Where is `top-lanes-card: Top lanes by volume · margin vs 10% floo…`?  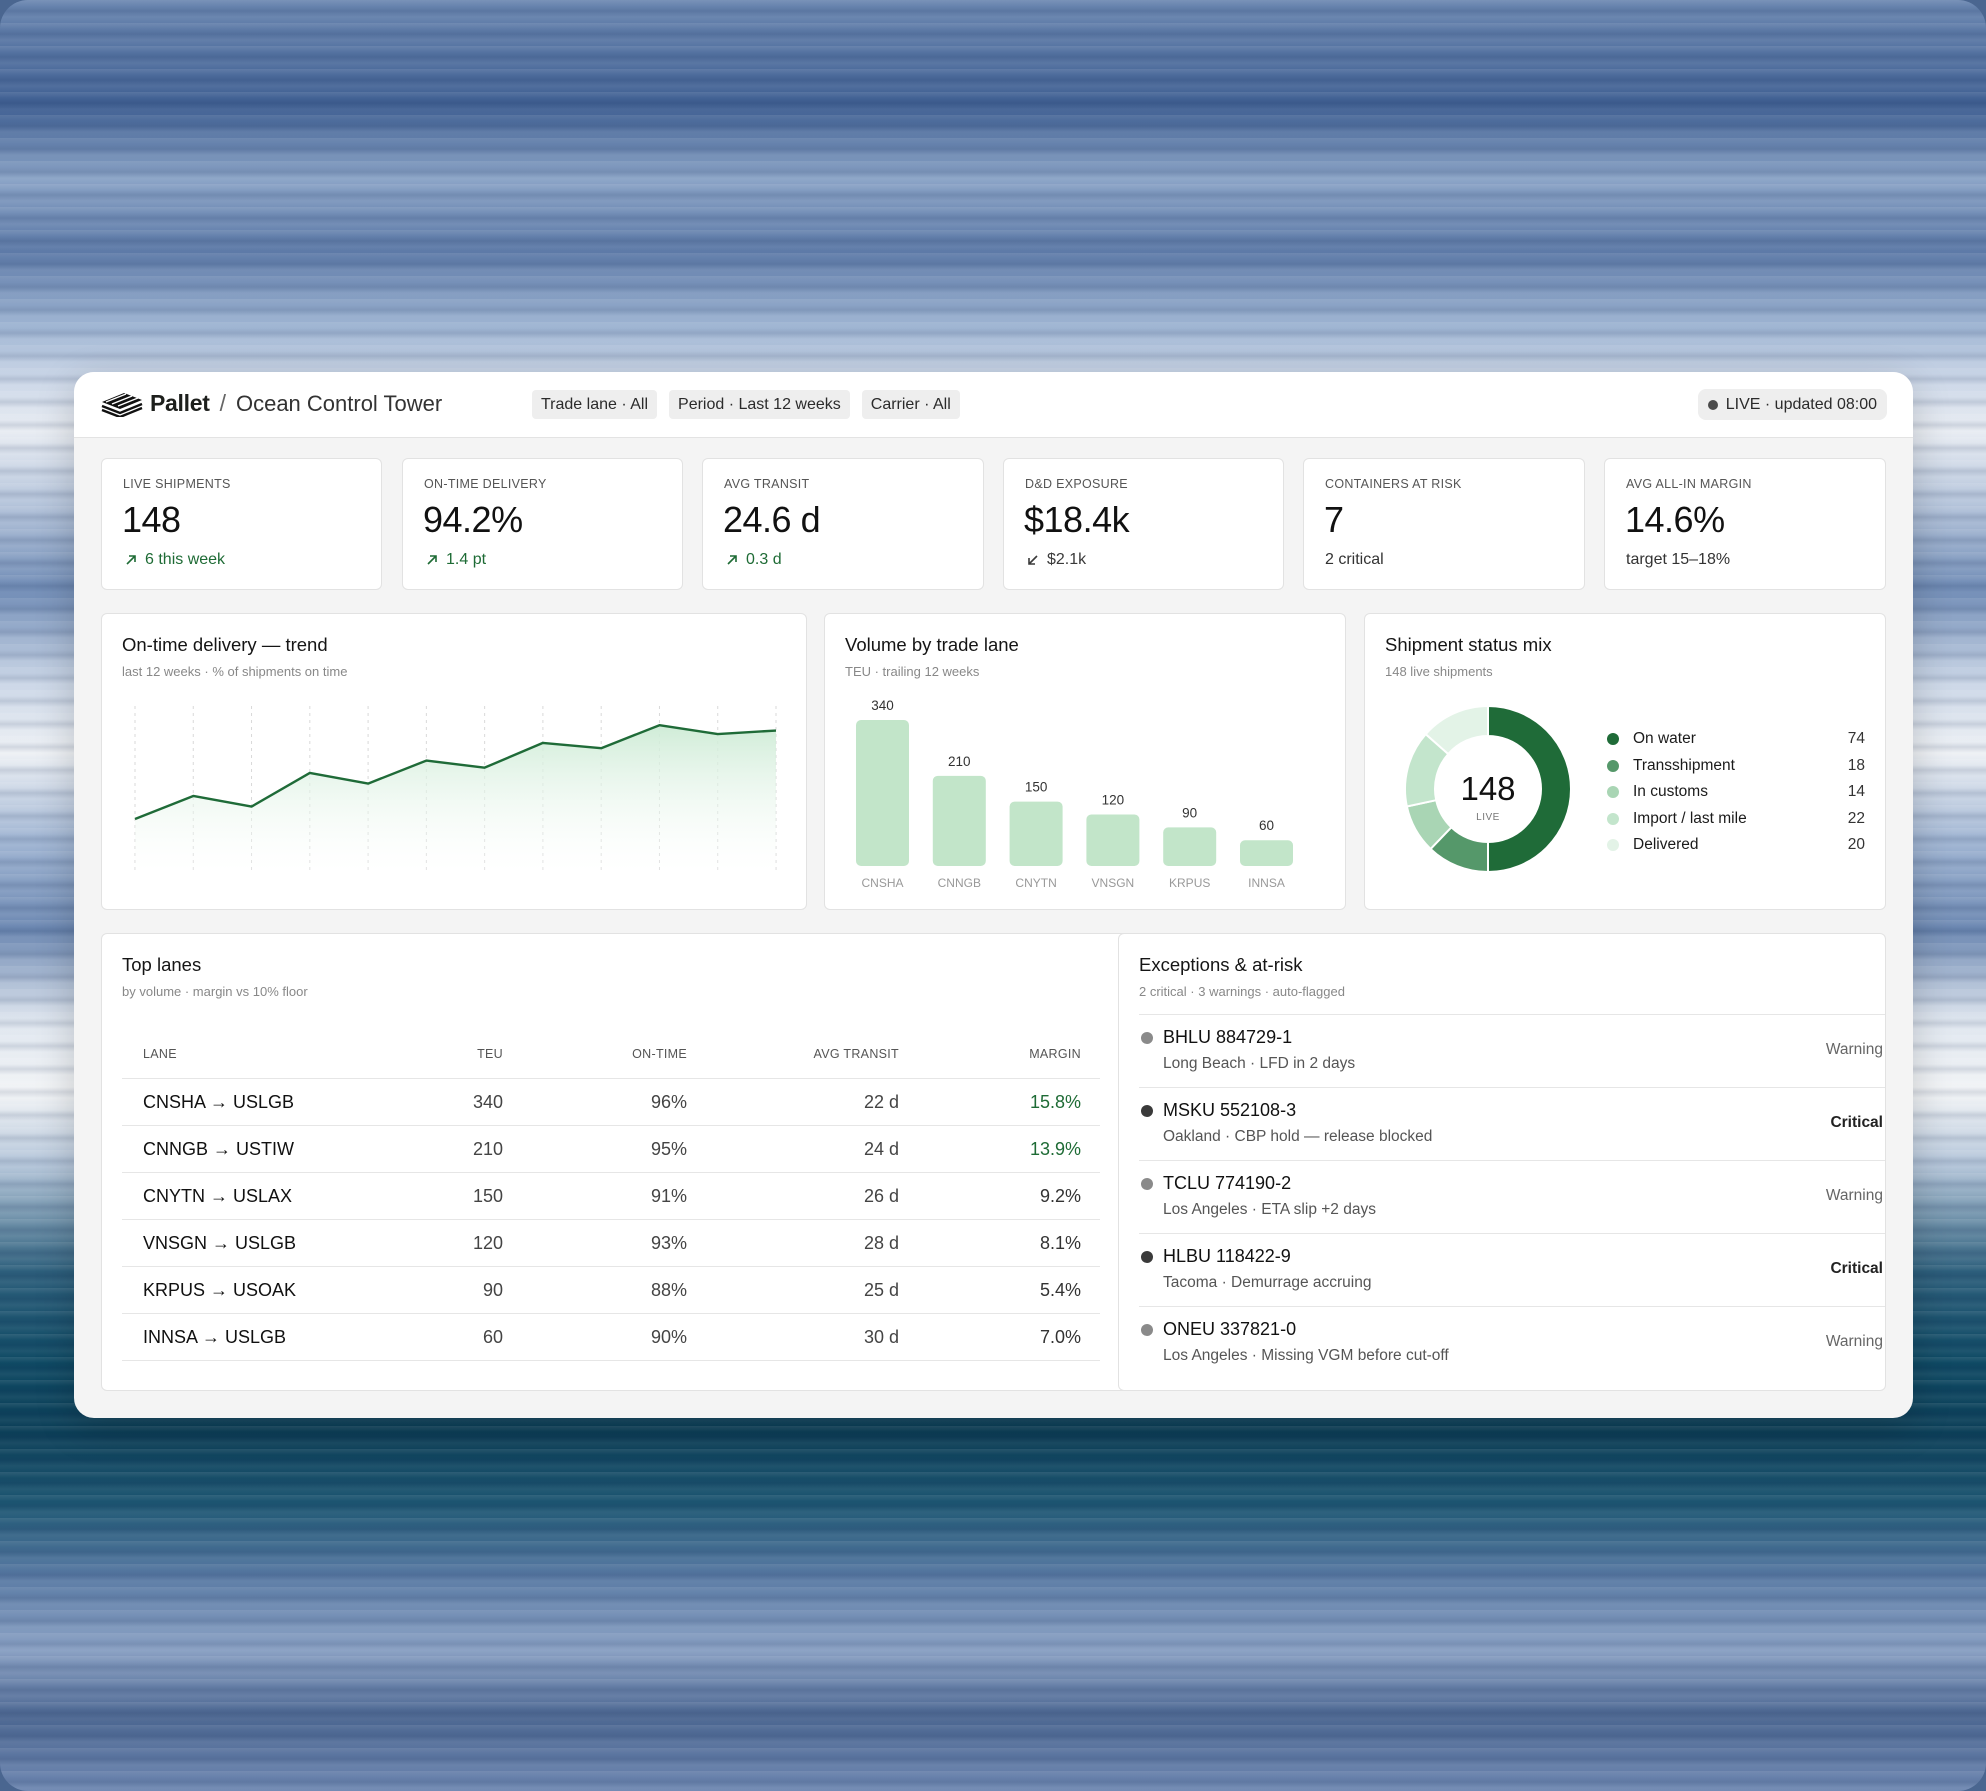
top-lanes-card: Top lanes by volume · margin vs 10% floo… is located at coordinates (637, 1162).